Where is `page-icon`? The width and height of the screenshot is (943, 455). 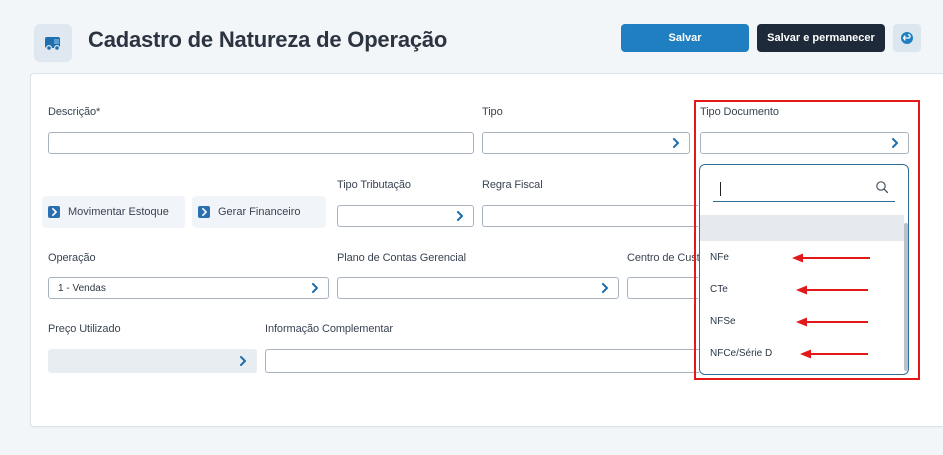
page-icon is located at coordinates (53, 43).